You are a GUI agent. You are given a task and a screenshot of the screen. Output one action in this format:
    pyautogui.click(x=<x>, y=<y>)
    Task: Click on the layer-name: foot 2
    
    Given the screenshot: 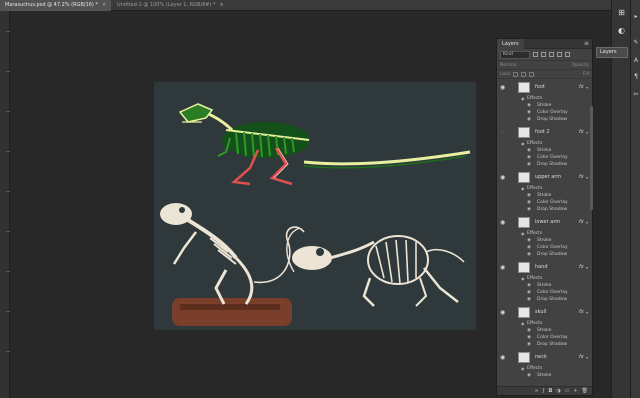 What is the action you would take?
    pyautogui.click(x=542, y=132)
    